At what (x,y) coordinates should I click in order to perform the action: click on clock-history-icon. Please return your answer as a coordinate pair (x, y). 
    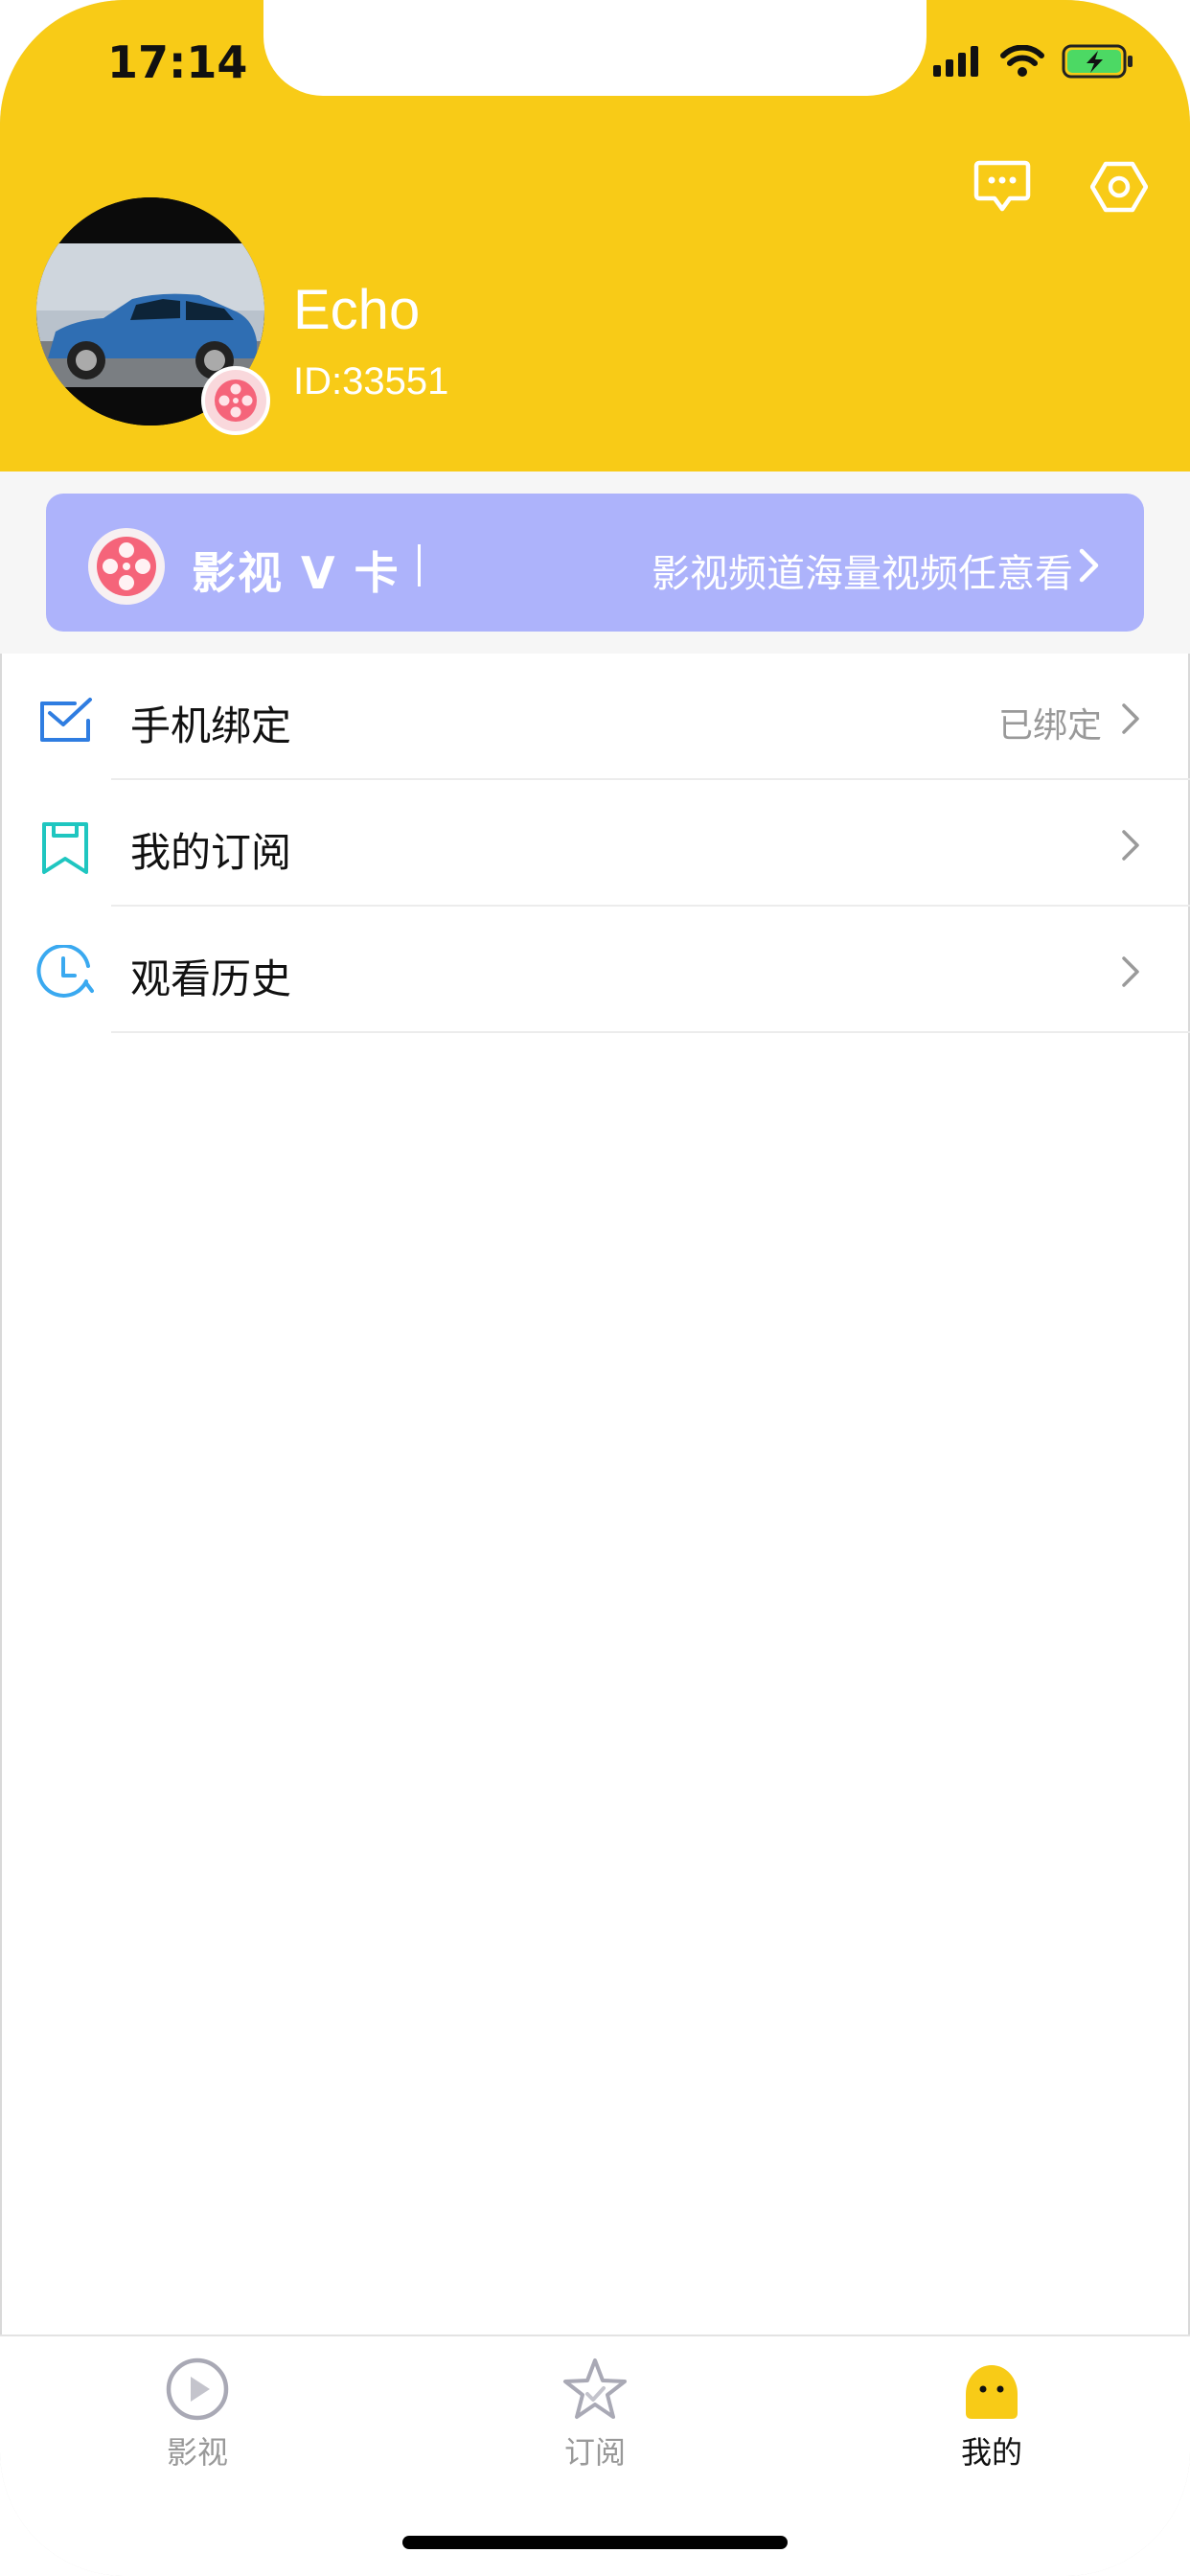
    Looking at the image, I should click on (65, 971).